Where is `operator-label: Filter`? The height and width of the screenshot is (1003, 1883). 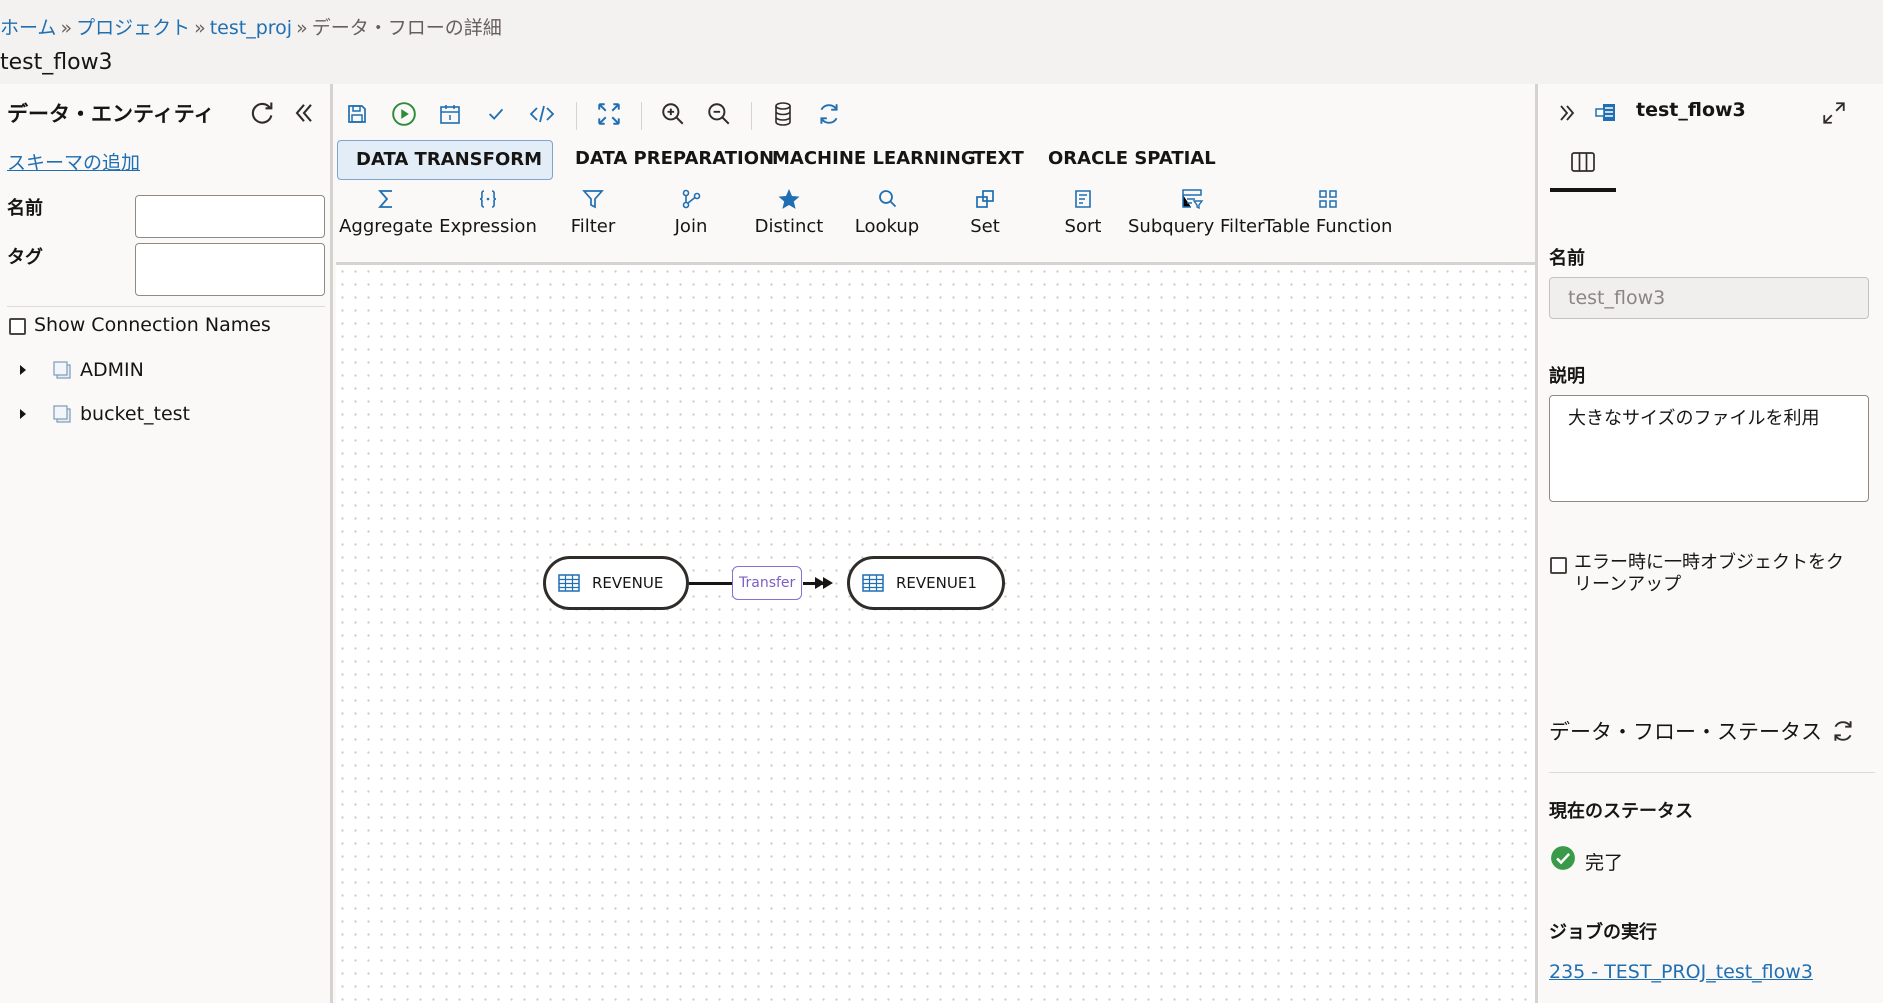
operator-label: Filter is located at coordinates (593, 226).